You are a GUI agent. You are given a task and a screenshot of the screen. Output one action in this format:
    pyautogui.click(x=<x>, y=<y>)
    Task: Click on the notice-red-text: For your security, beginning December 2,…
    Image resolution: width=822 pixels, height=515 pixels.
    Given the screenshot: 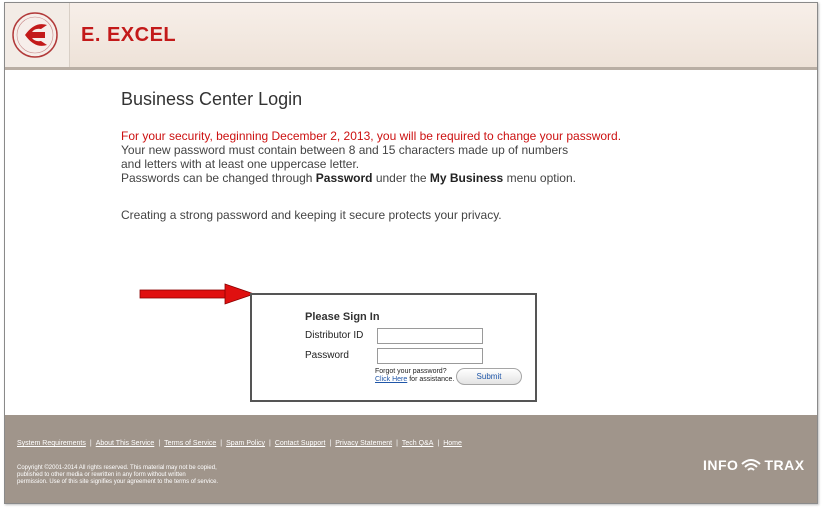 What is the action you would take?
    pyautogui.click(x=371, y=136)
    